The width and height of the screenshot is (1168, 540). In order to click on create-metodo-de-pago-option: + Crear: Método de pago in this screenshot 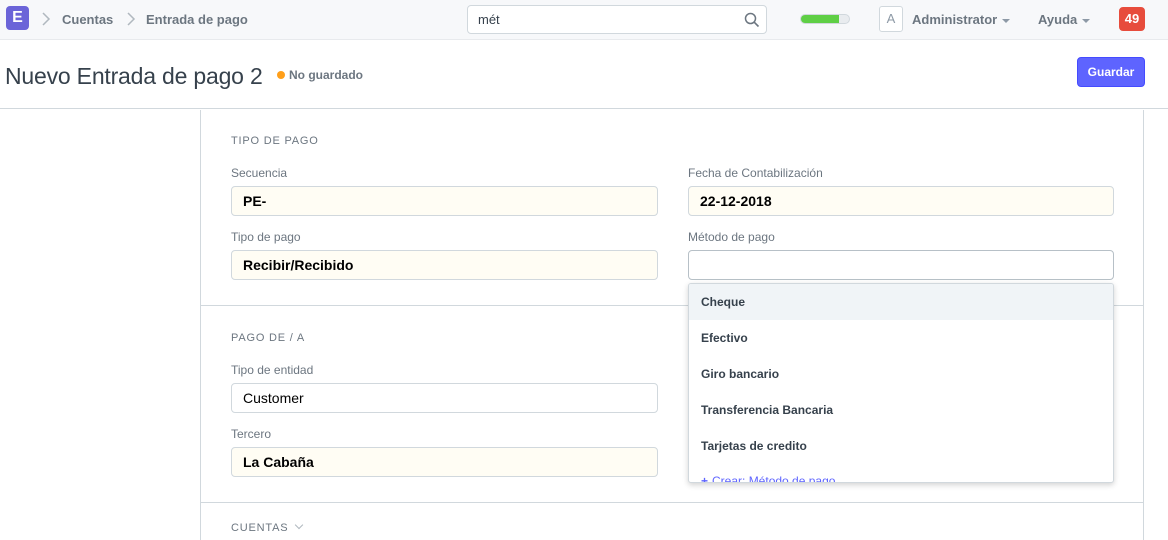, I will do `click(768, 478)`.